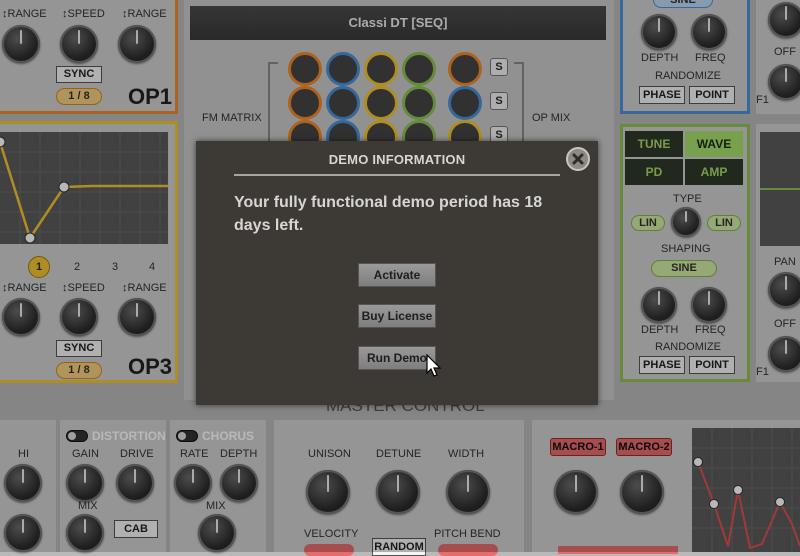 The width and height of the screenshot is (800, 556). Describe the element at coordinates (397, 316) in the screenshot. I see `buy-license-button: Buy License` at that location.